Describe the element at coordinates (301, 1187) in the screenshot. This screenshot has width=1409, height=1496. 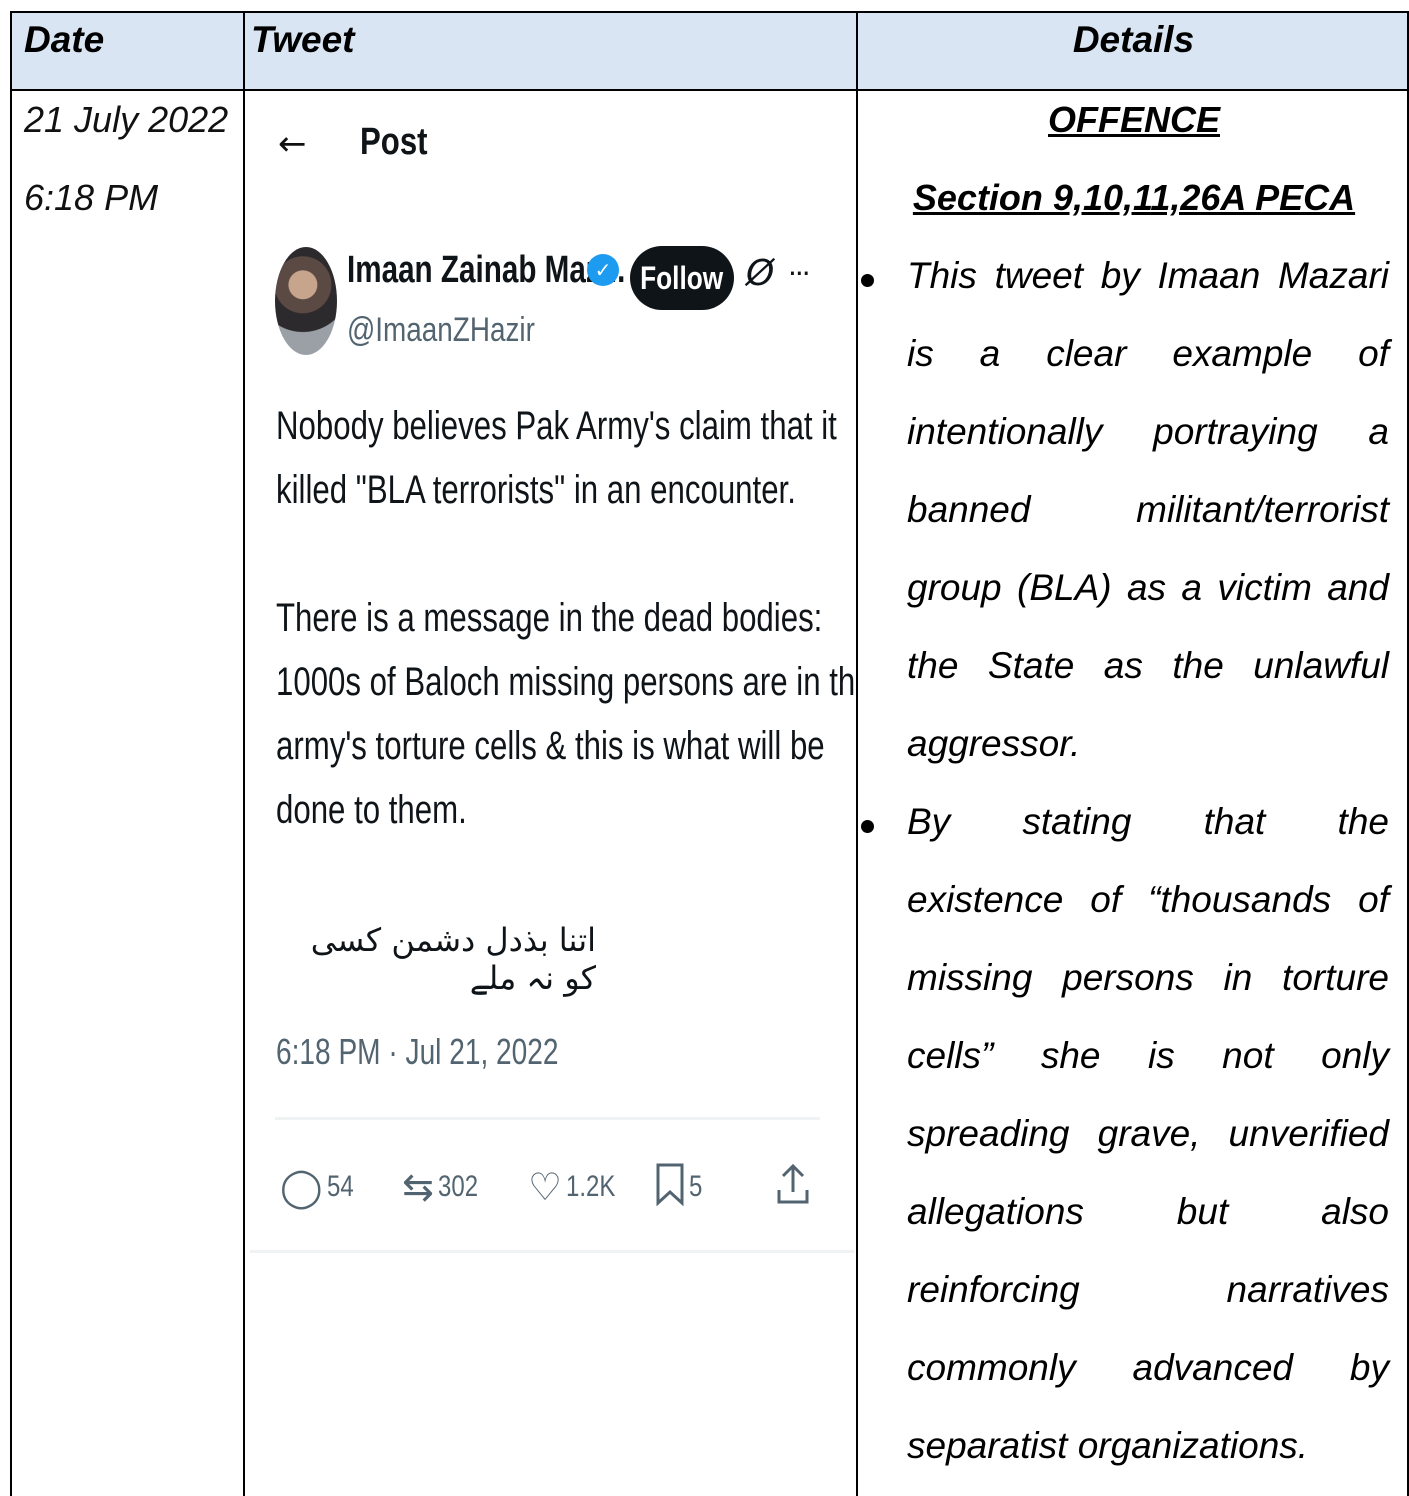
I see `reply-icon: ◯` at that location.